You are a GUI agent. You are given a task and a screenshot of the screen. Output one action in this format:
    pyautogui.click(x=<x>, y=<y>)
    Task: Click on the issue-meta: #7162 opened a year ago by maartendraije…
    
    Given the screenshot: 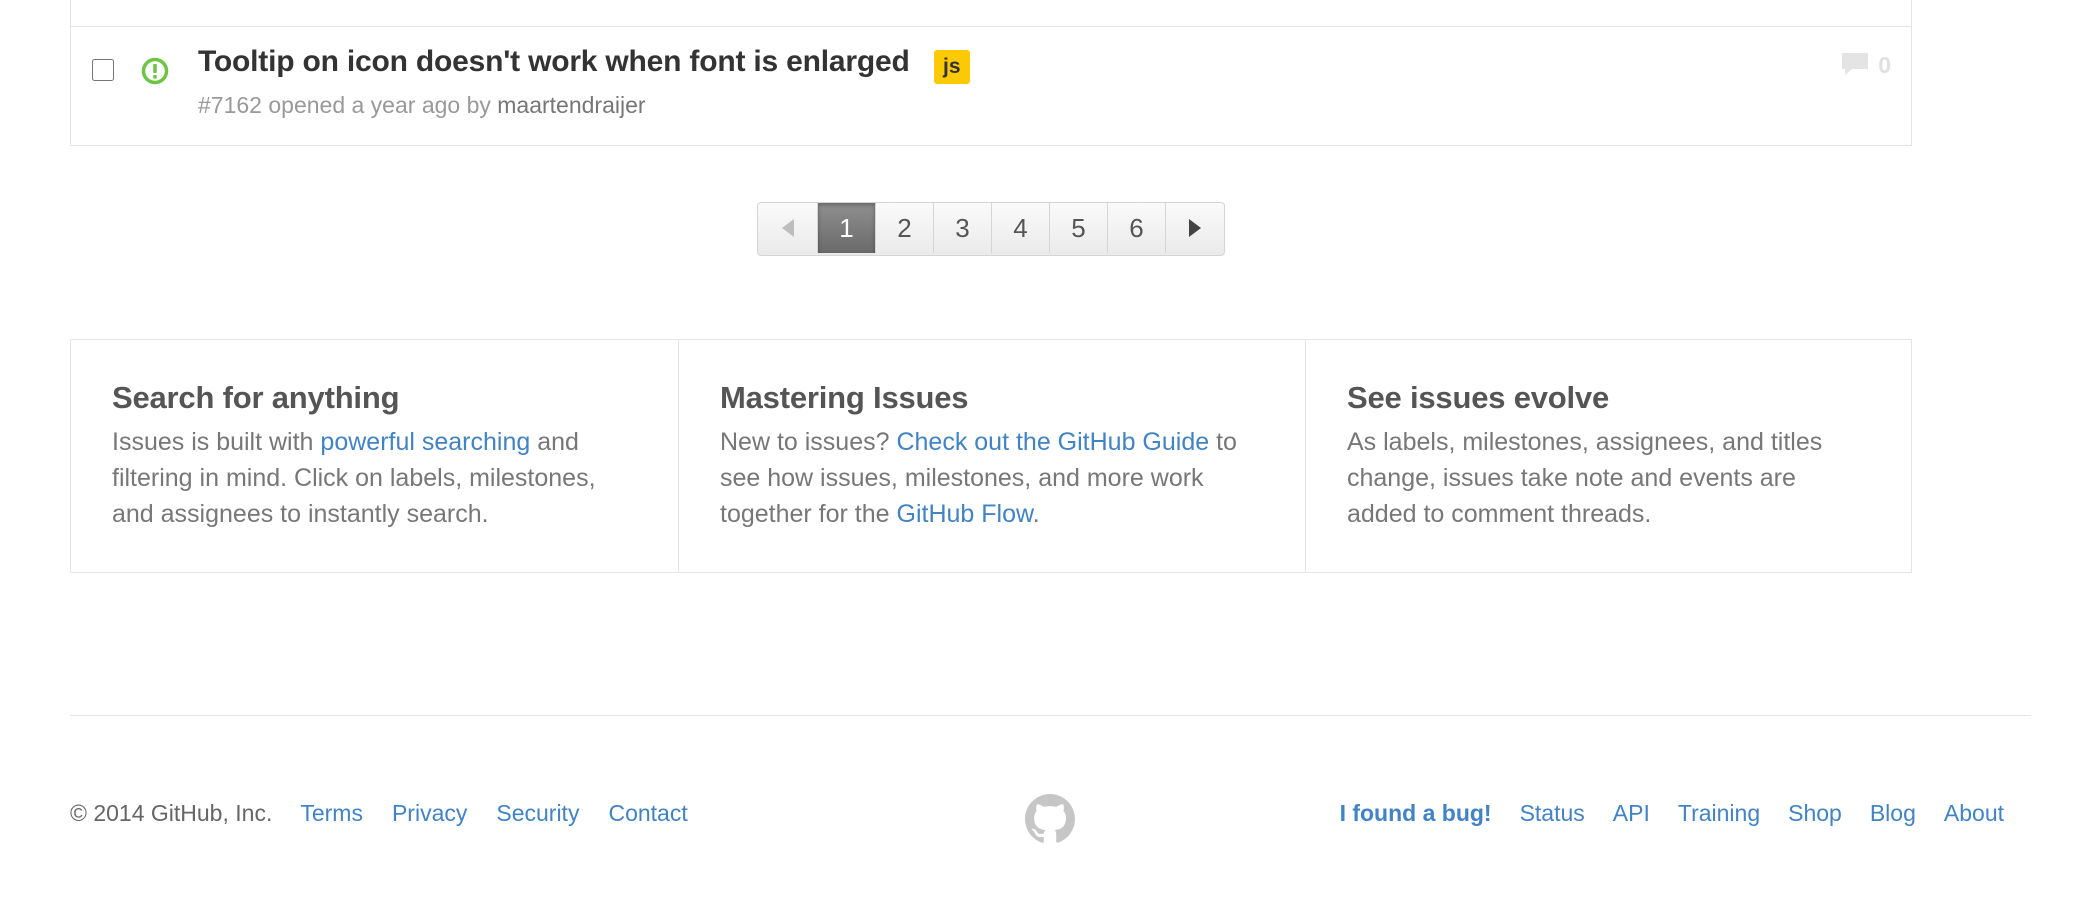 What is the action you would take?
    pyautogui.click(x=422, y=105)
    